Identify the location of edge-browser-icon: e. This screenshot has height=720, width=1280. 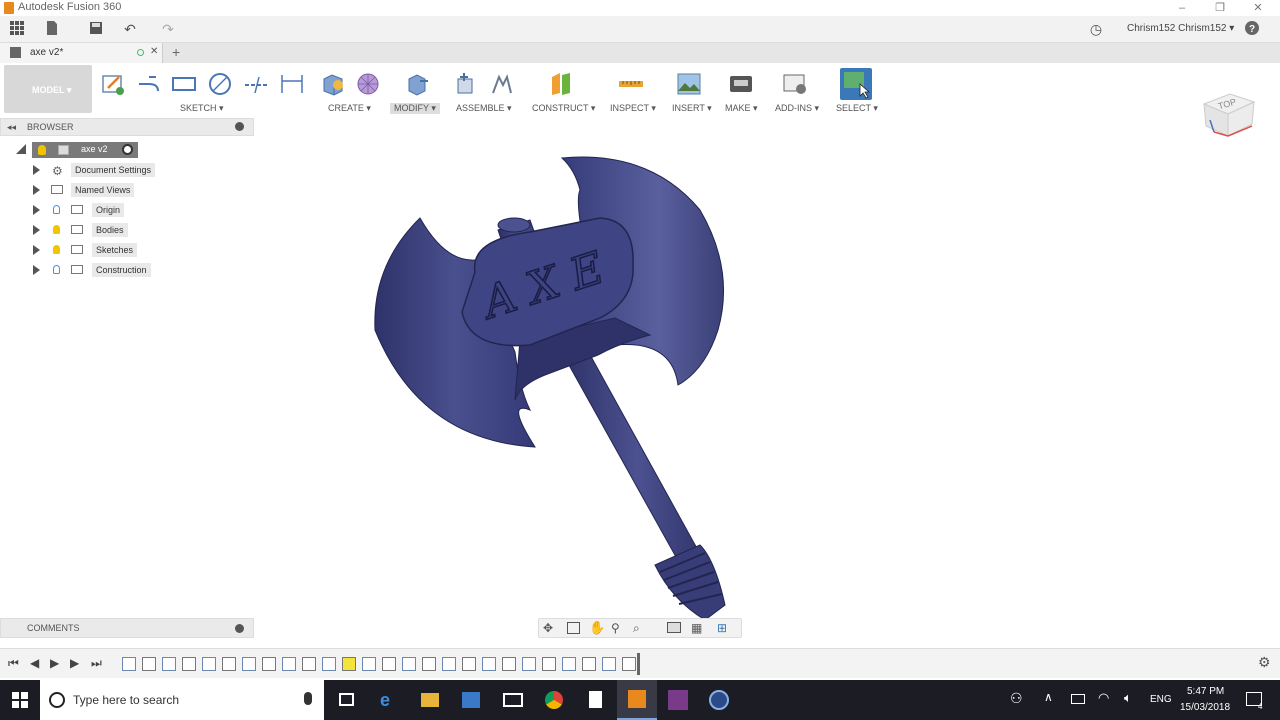
(385, 700).